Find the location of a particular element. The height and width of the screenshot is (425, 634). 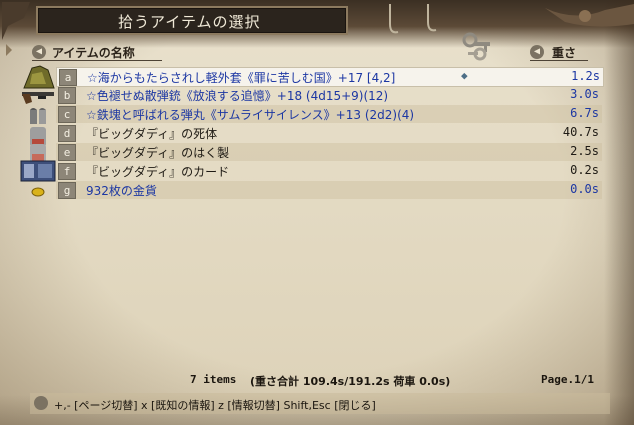

item-row-e: e 『ビッグダディ』のはく製 2.5s is located at coordinates (329, 152).